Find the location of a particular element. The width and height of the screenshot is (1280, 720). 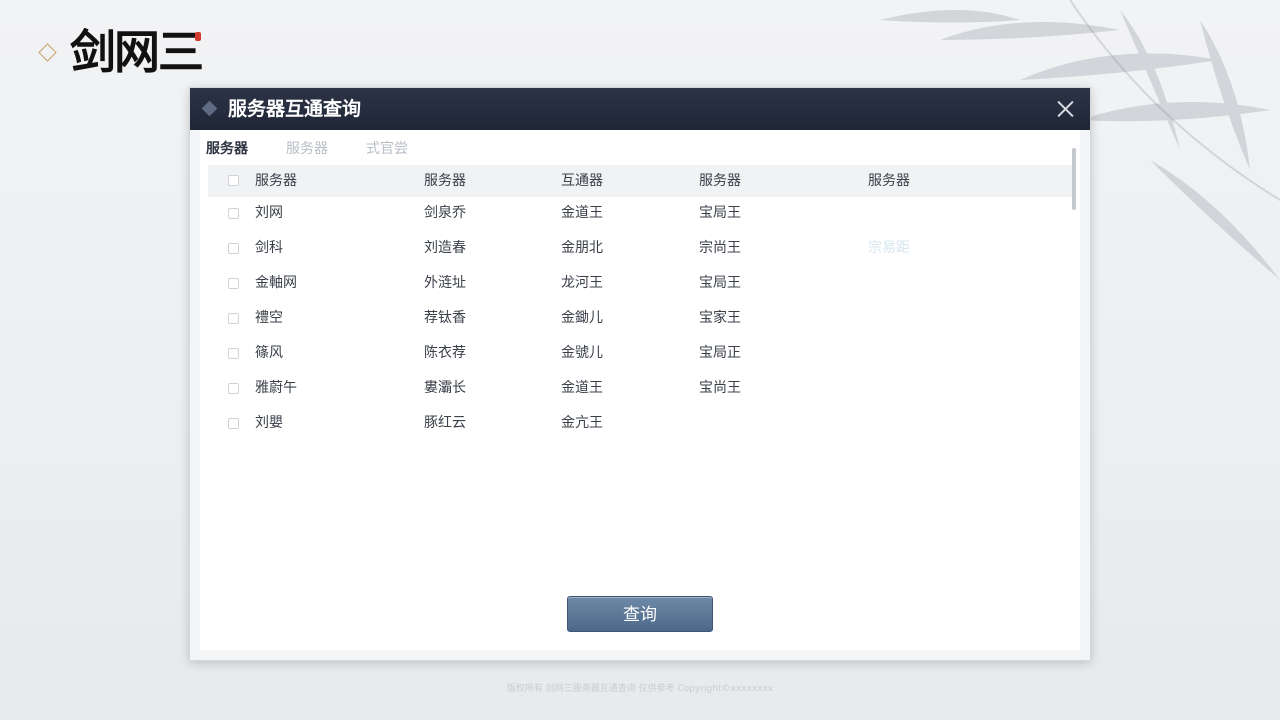

table-cell: 篠风 is located at coordinates (269, 353).